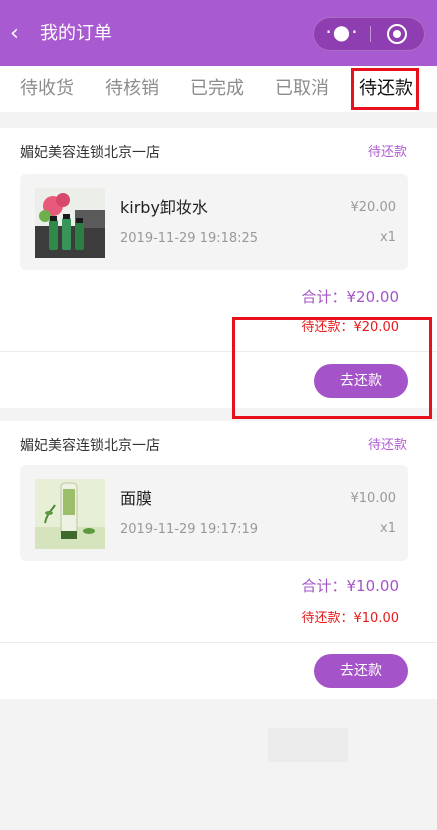  I want to click on page-title: 我的订单, so click(76, 33).